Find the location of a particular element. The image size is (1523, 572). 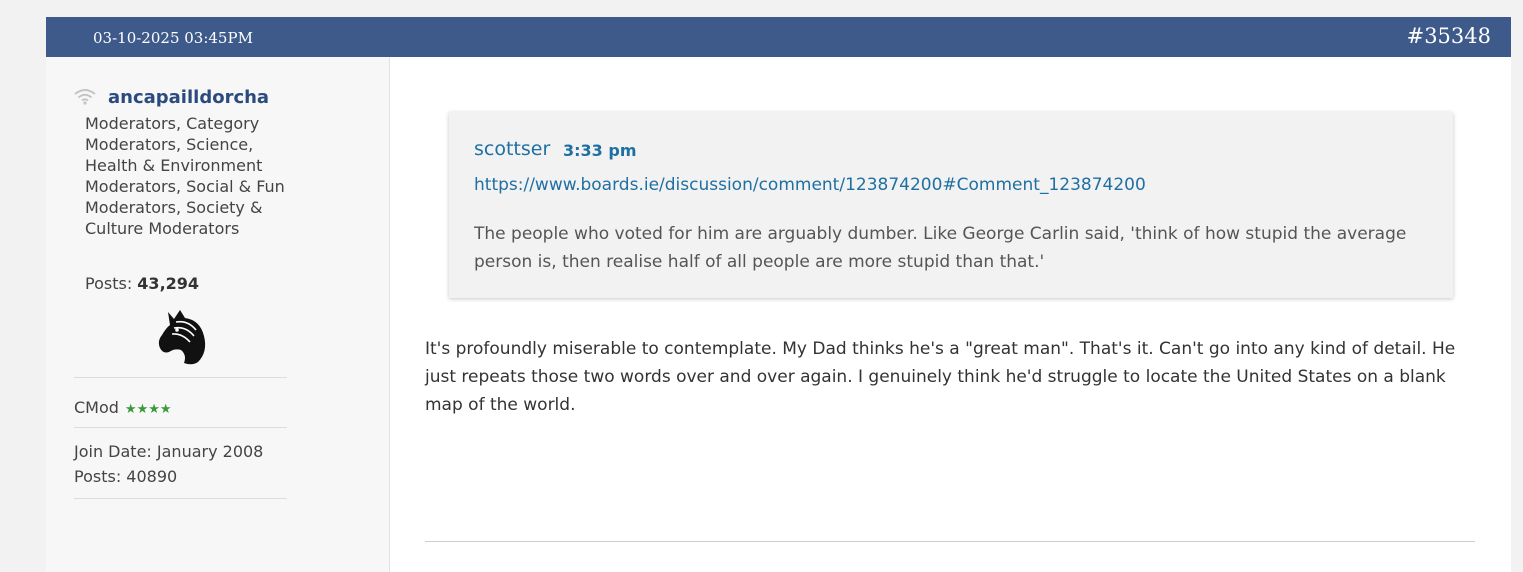

author-post-count: Posts: 43,294 is located at coordinates (142, 283).